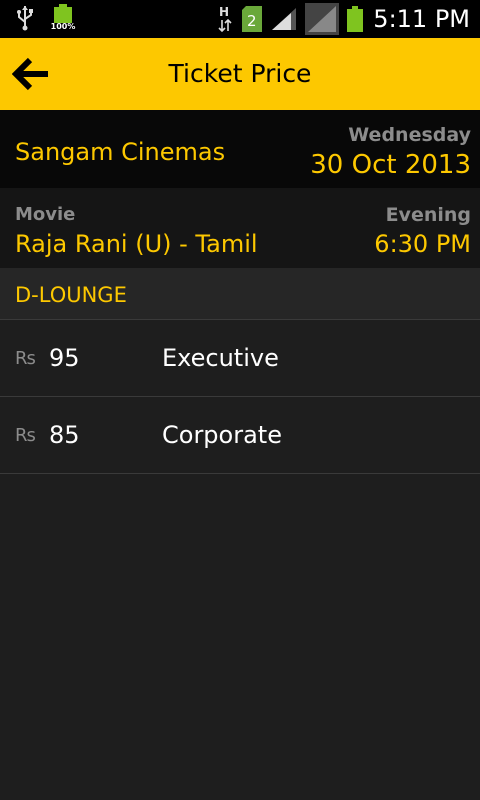 The width and height of the screenshot is (480, 800). I want to click on back-arrow-icon, so click(29, 74).